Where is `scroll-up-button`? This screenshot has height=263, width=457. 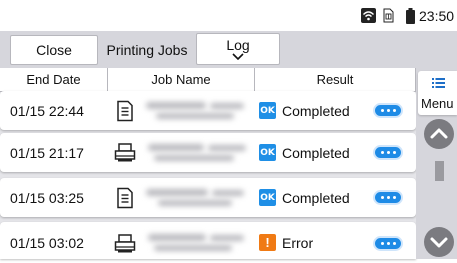
scroll-up-button is located at coordinates (439, 134).